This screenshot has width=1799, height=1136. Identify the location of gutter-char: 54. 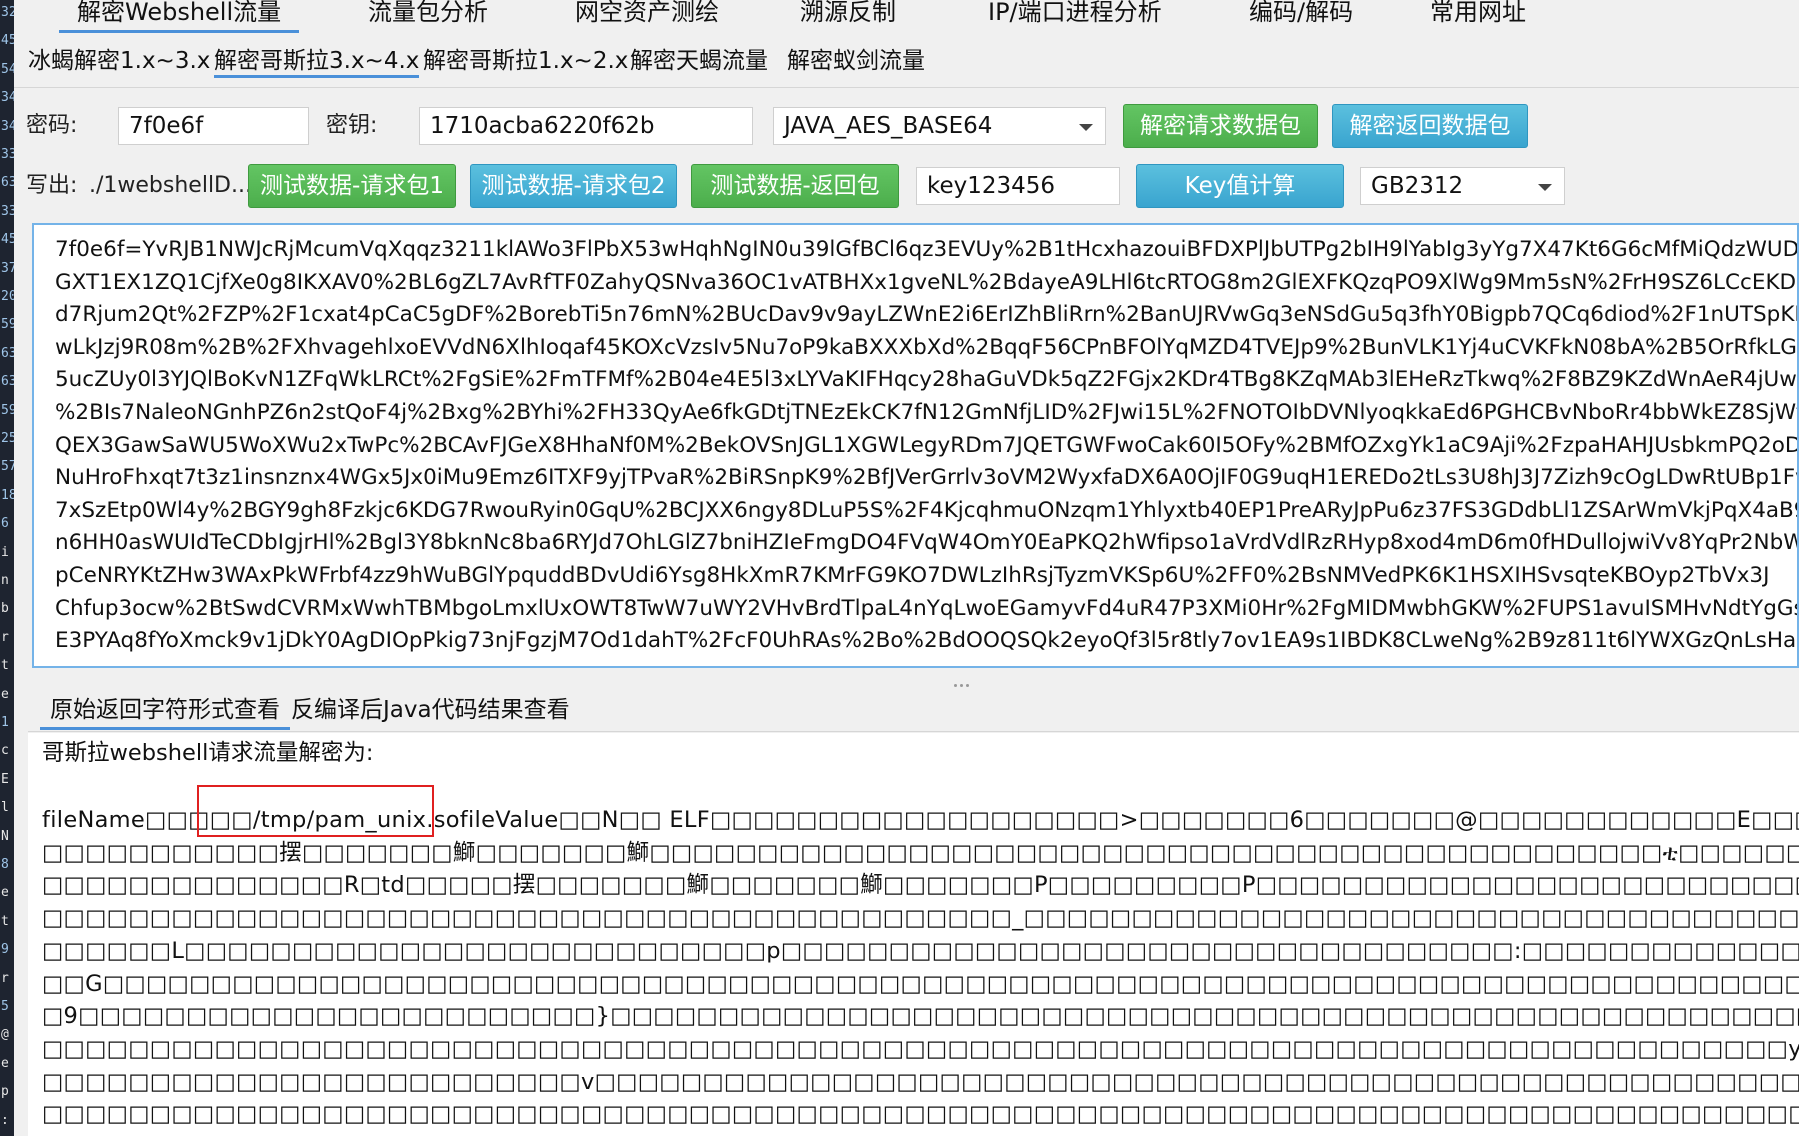
(7, 69).